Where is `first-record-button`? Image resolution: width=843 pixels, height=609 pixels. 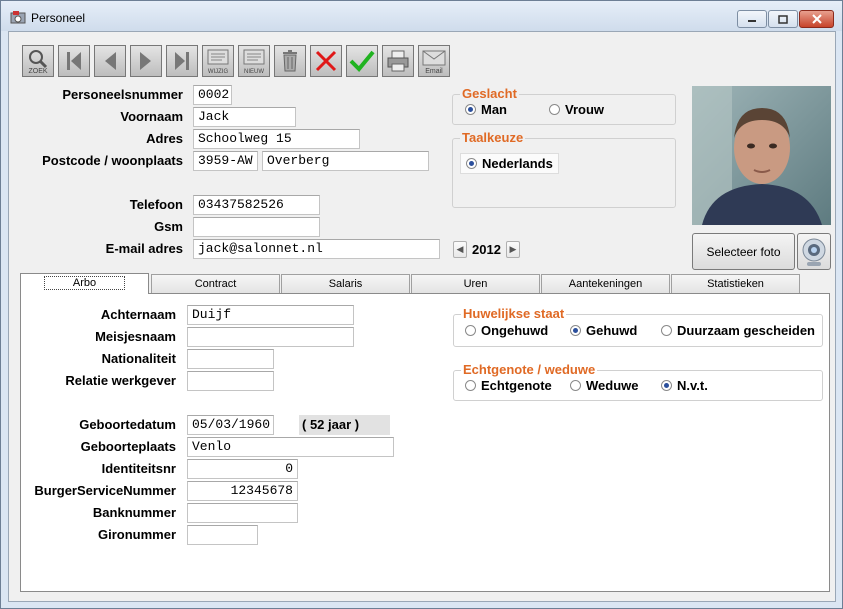 first-record-button is located at coordinates (74, 61).